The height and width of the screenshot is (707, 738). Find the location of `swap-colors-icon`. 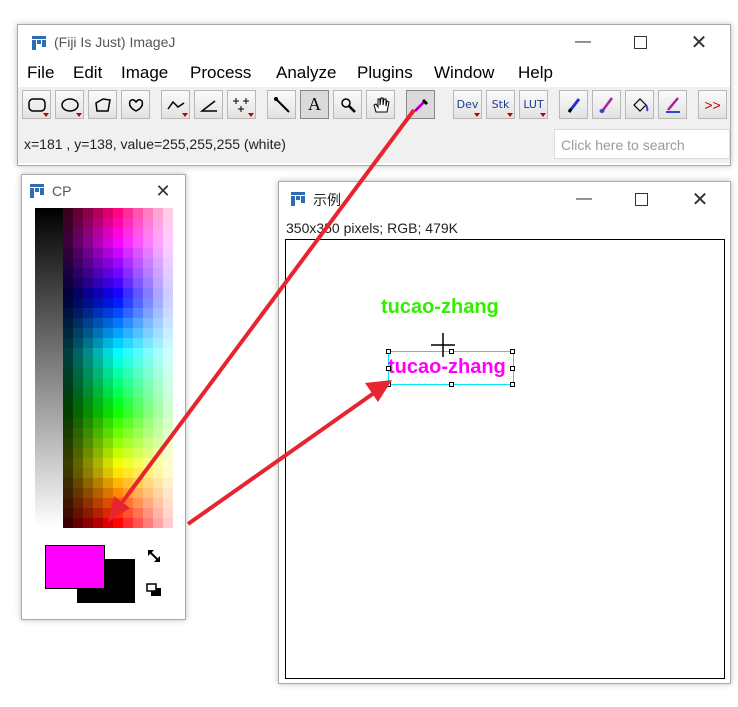

swap-colors-icon is located at coordinates (154, 558).